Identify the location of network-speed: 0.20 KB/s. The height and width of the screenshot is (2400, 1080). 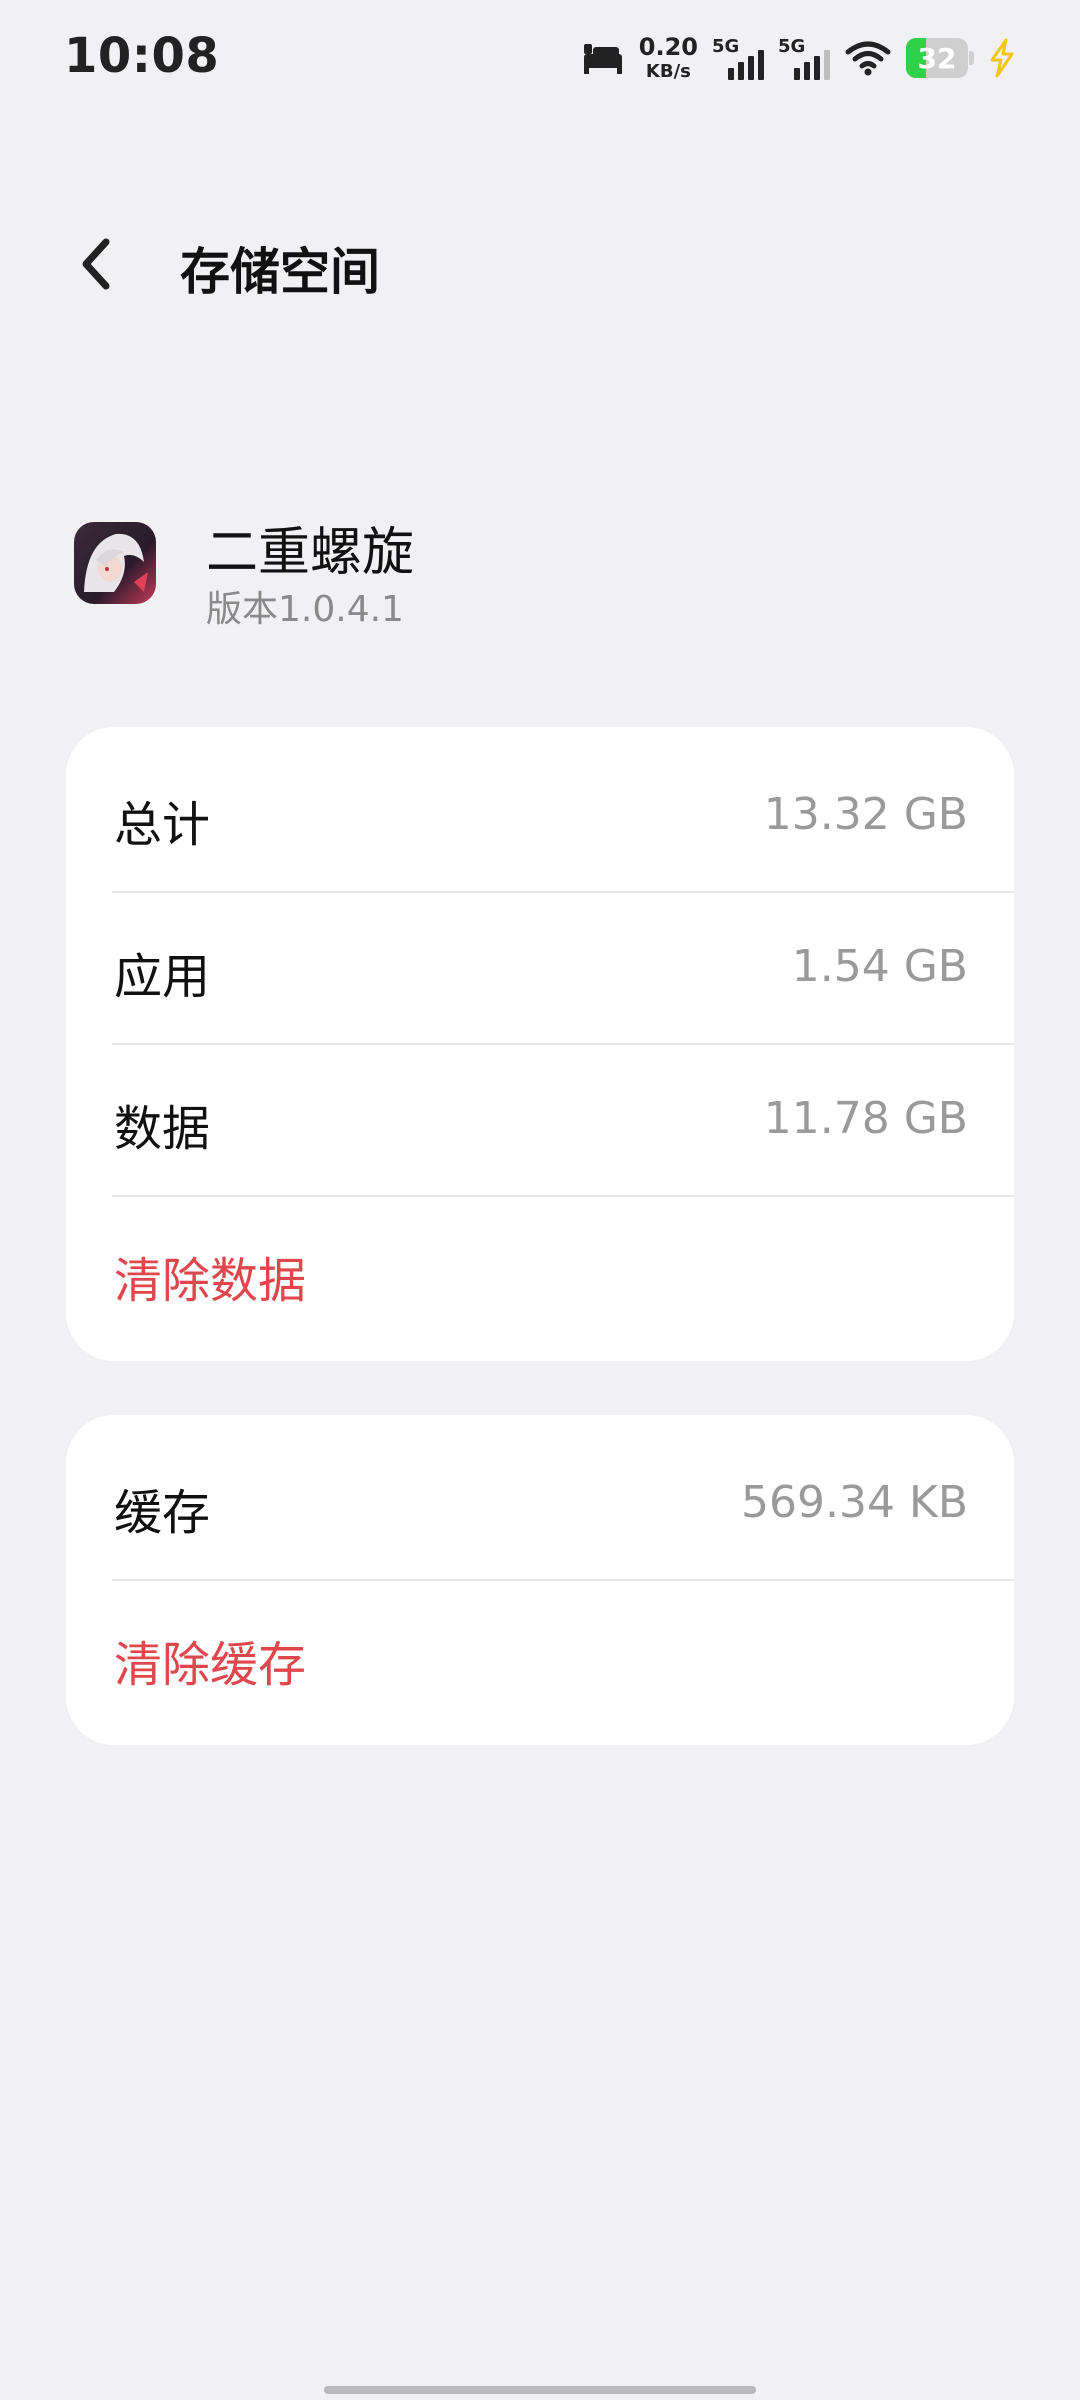
(668, 58).